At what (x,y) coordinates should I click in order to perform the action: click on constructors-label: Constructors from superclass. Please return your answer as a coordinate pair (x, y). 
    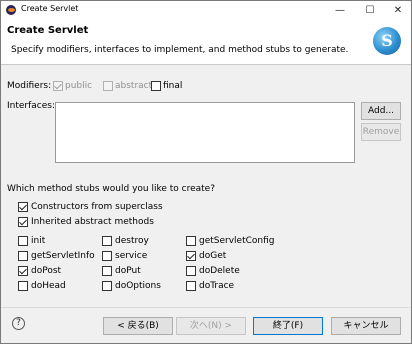
    Looking at the image, I should click on (97, 207).